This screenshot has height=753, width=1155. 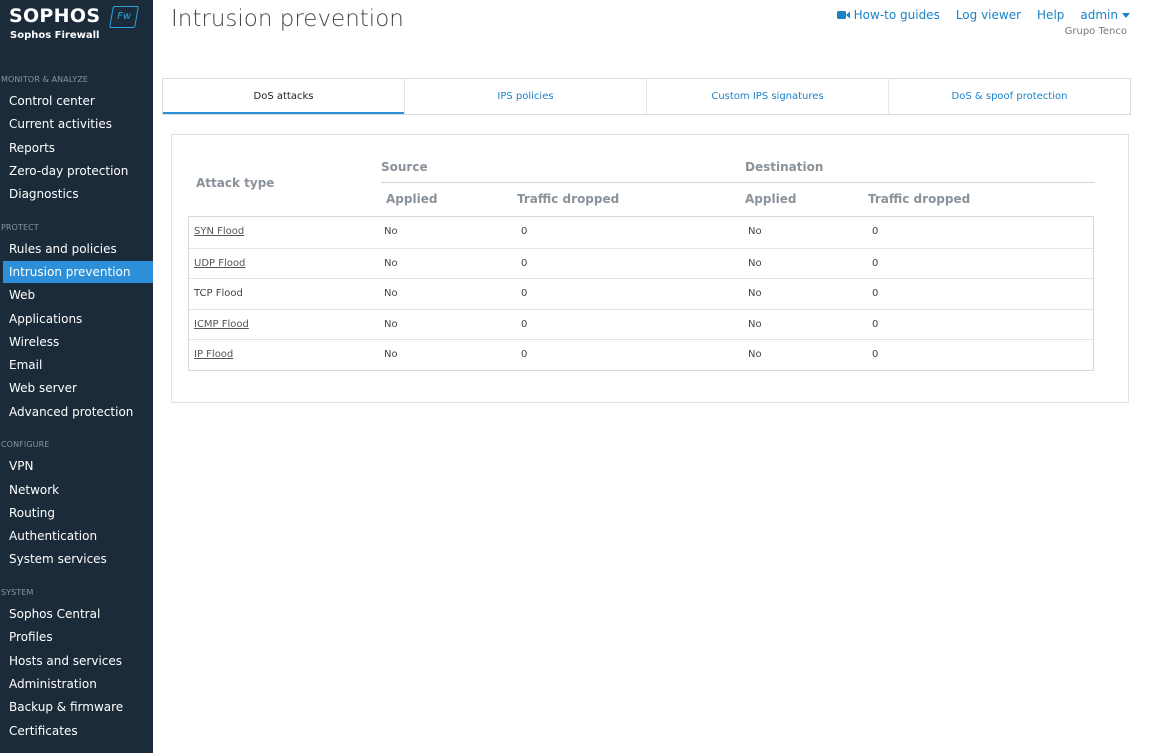 I want to click on sidebar-item-backup-firmware: Backup & firmware, so click(x=78, y=707).